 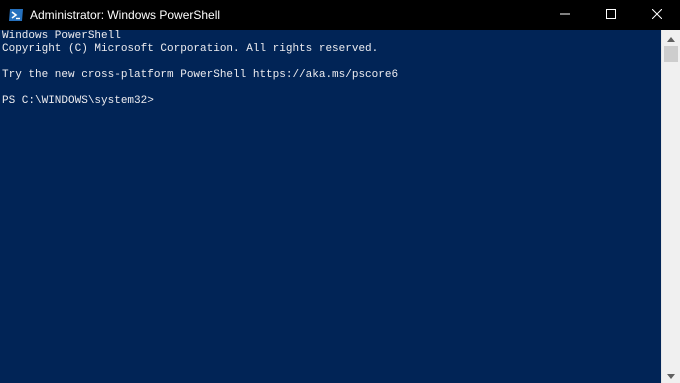 I want to click on maximize-button, so click(x=611, y=15).